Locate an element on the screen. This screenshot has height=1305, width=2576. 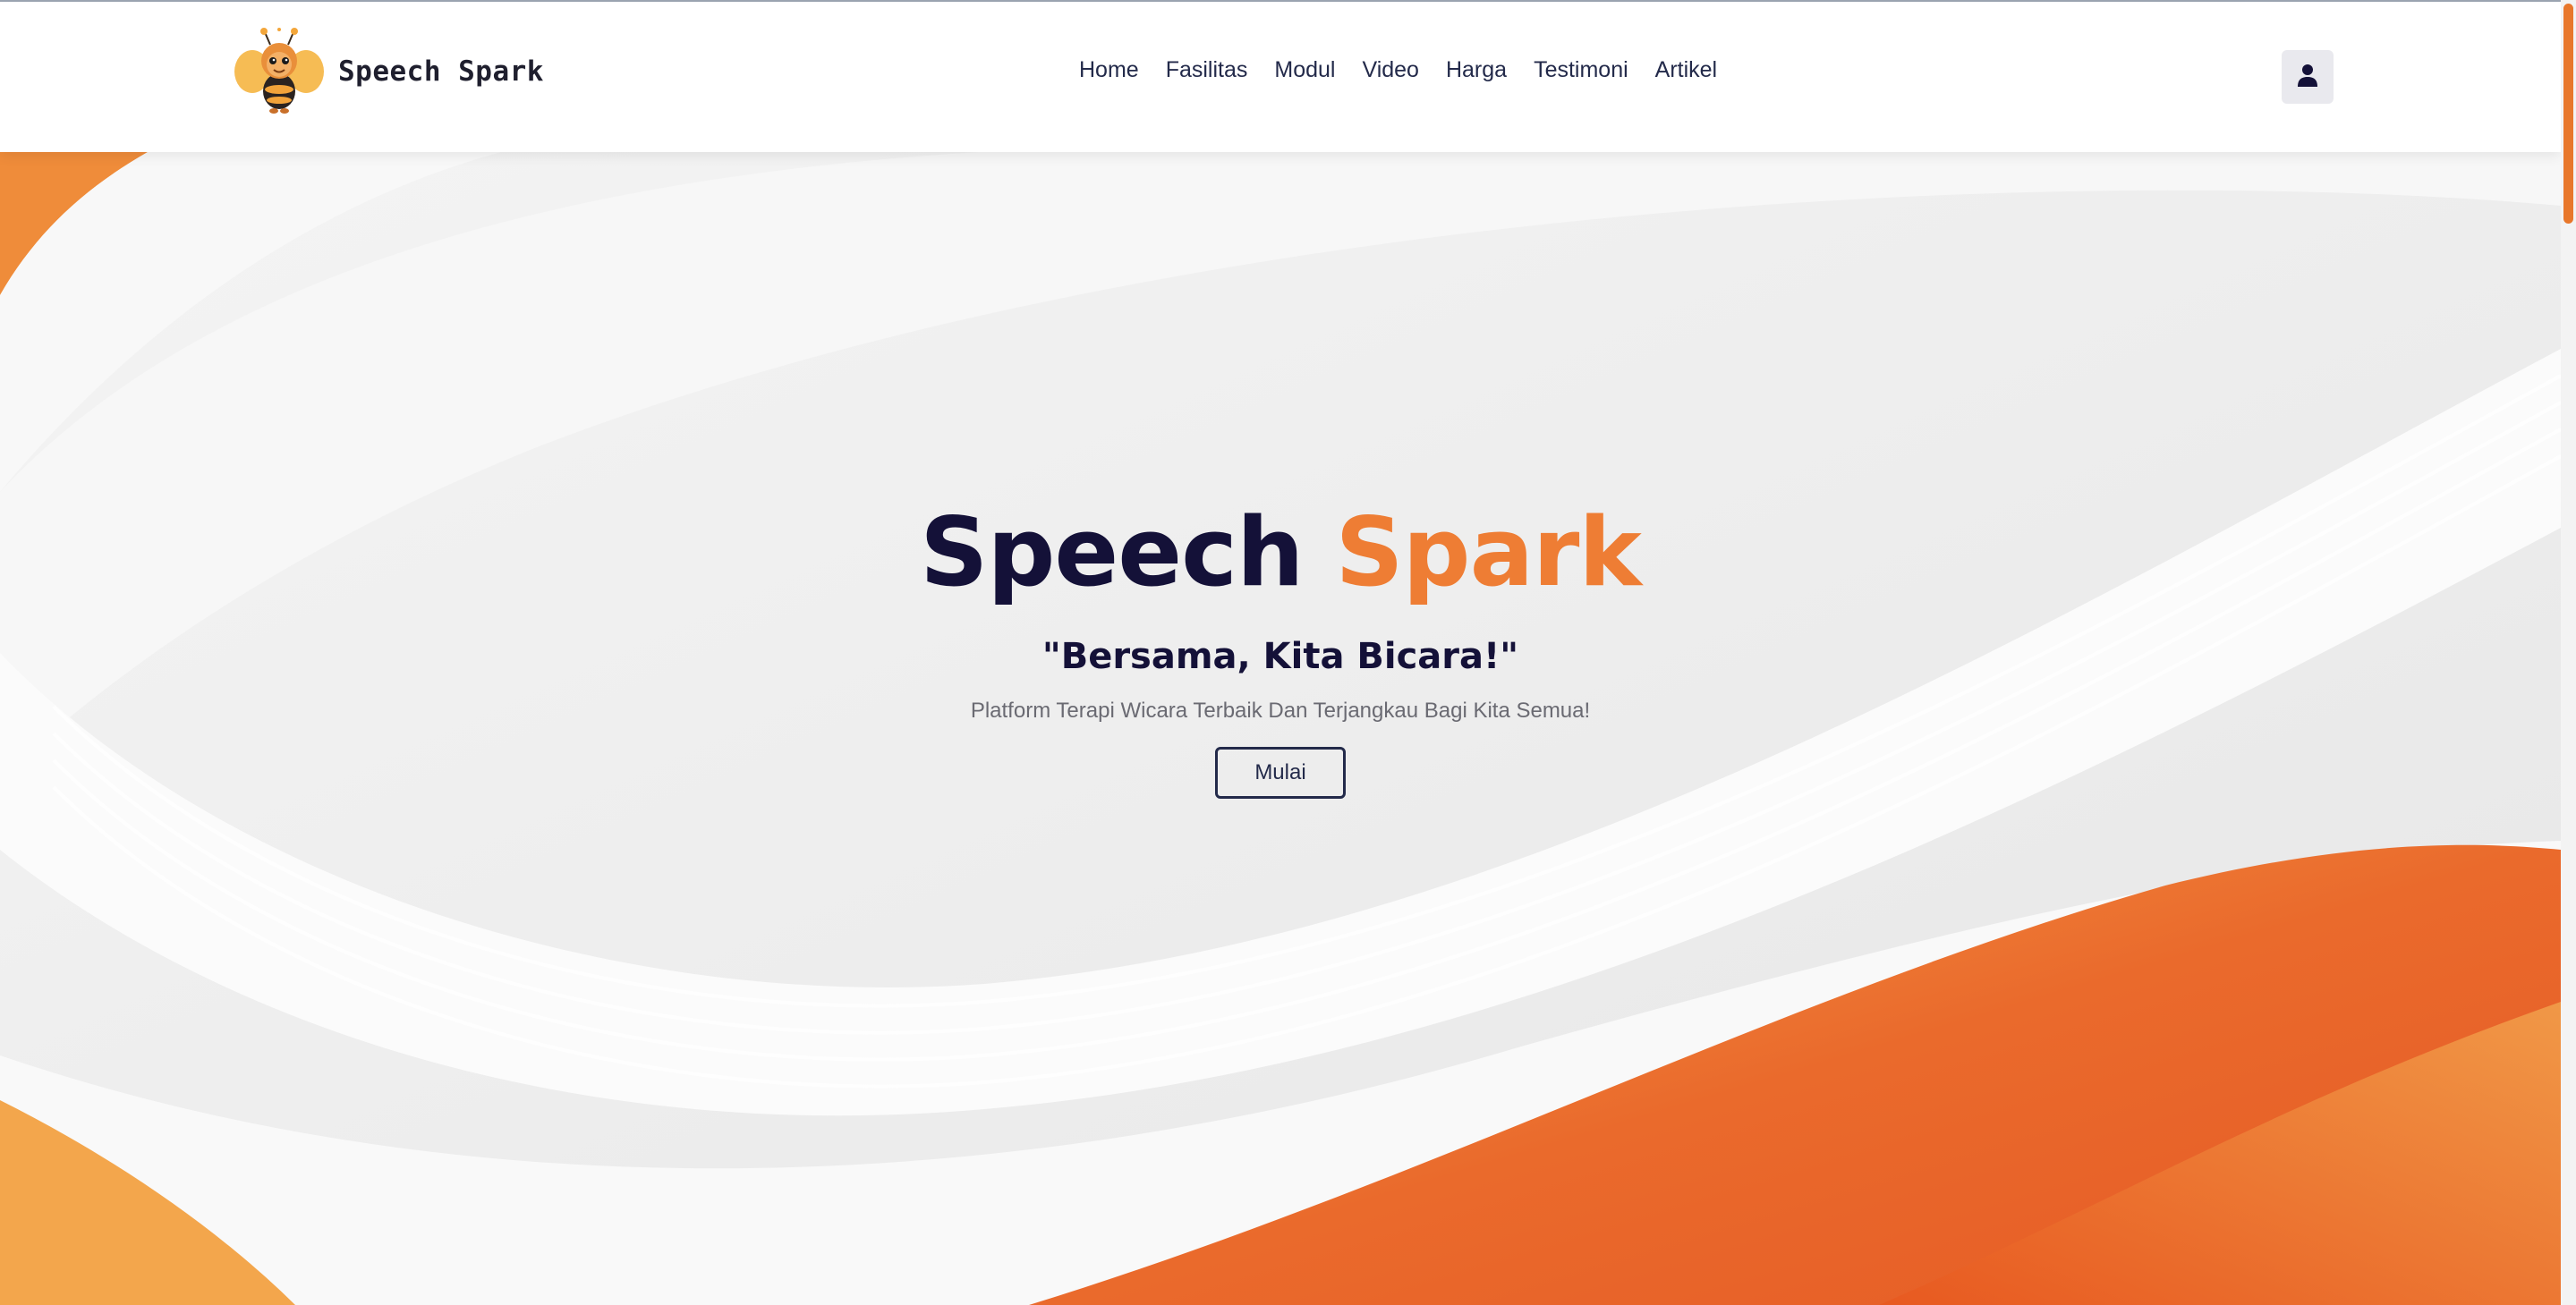
nav-link-home: Home is located at coordinates (1109, 70).